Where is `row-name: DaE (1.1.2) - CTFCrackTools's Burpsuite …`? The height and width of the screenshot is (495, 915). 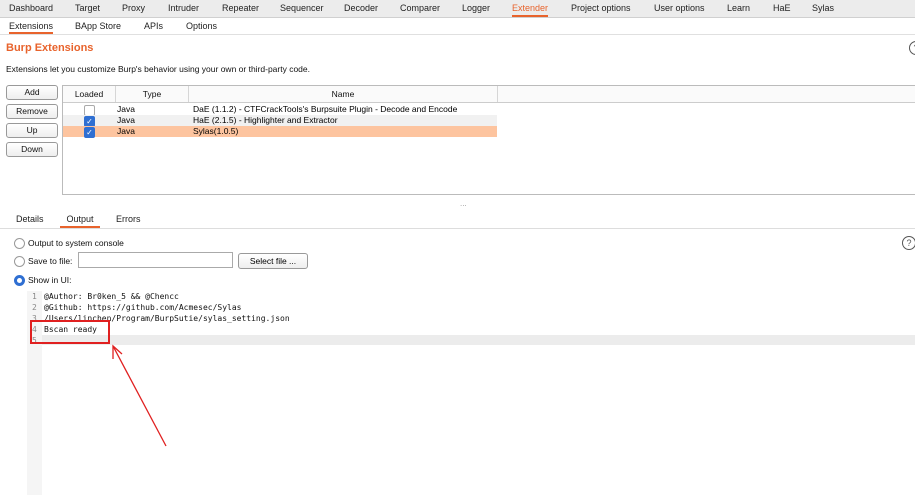 row-name: DaE (1.1.2) - CTFCrackTools's Burpsuite … is located at coordinates (325, 109).